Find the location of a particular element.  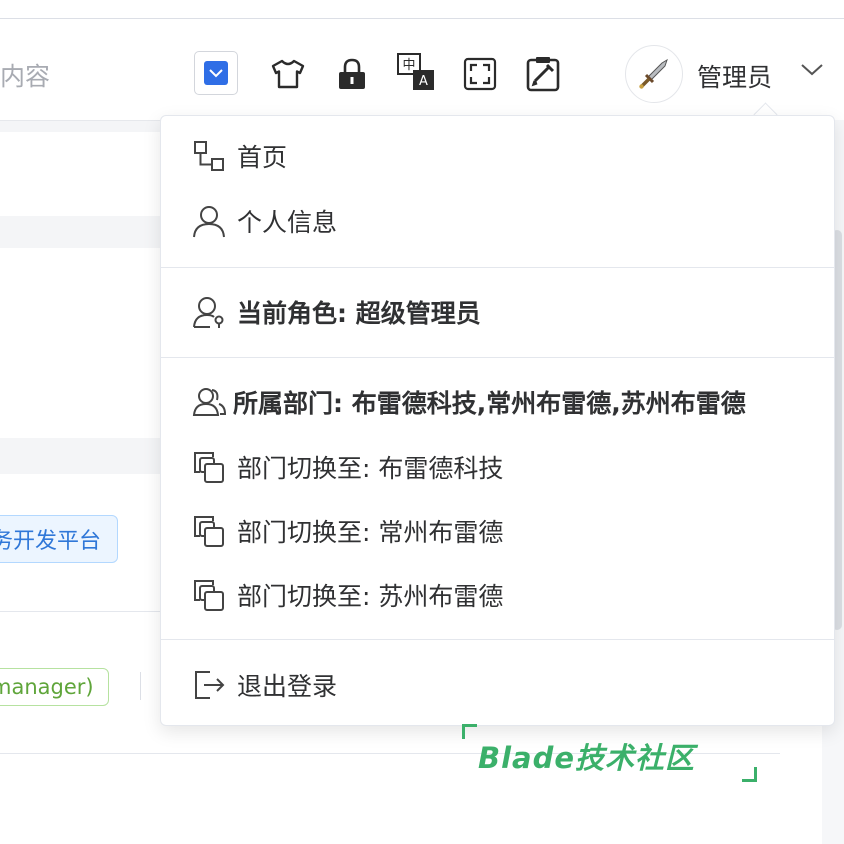

menu-item-home: 首页 is located at coordinates (239, 156).